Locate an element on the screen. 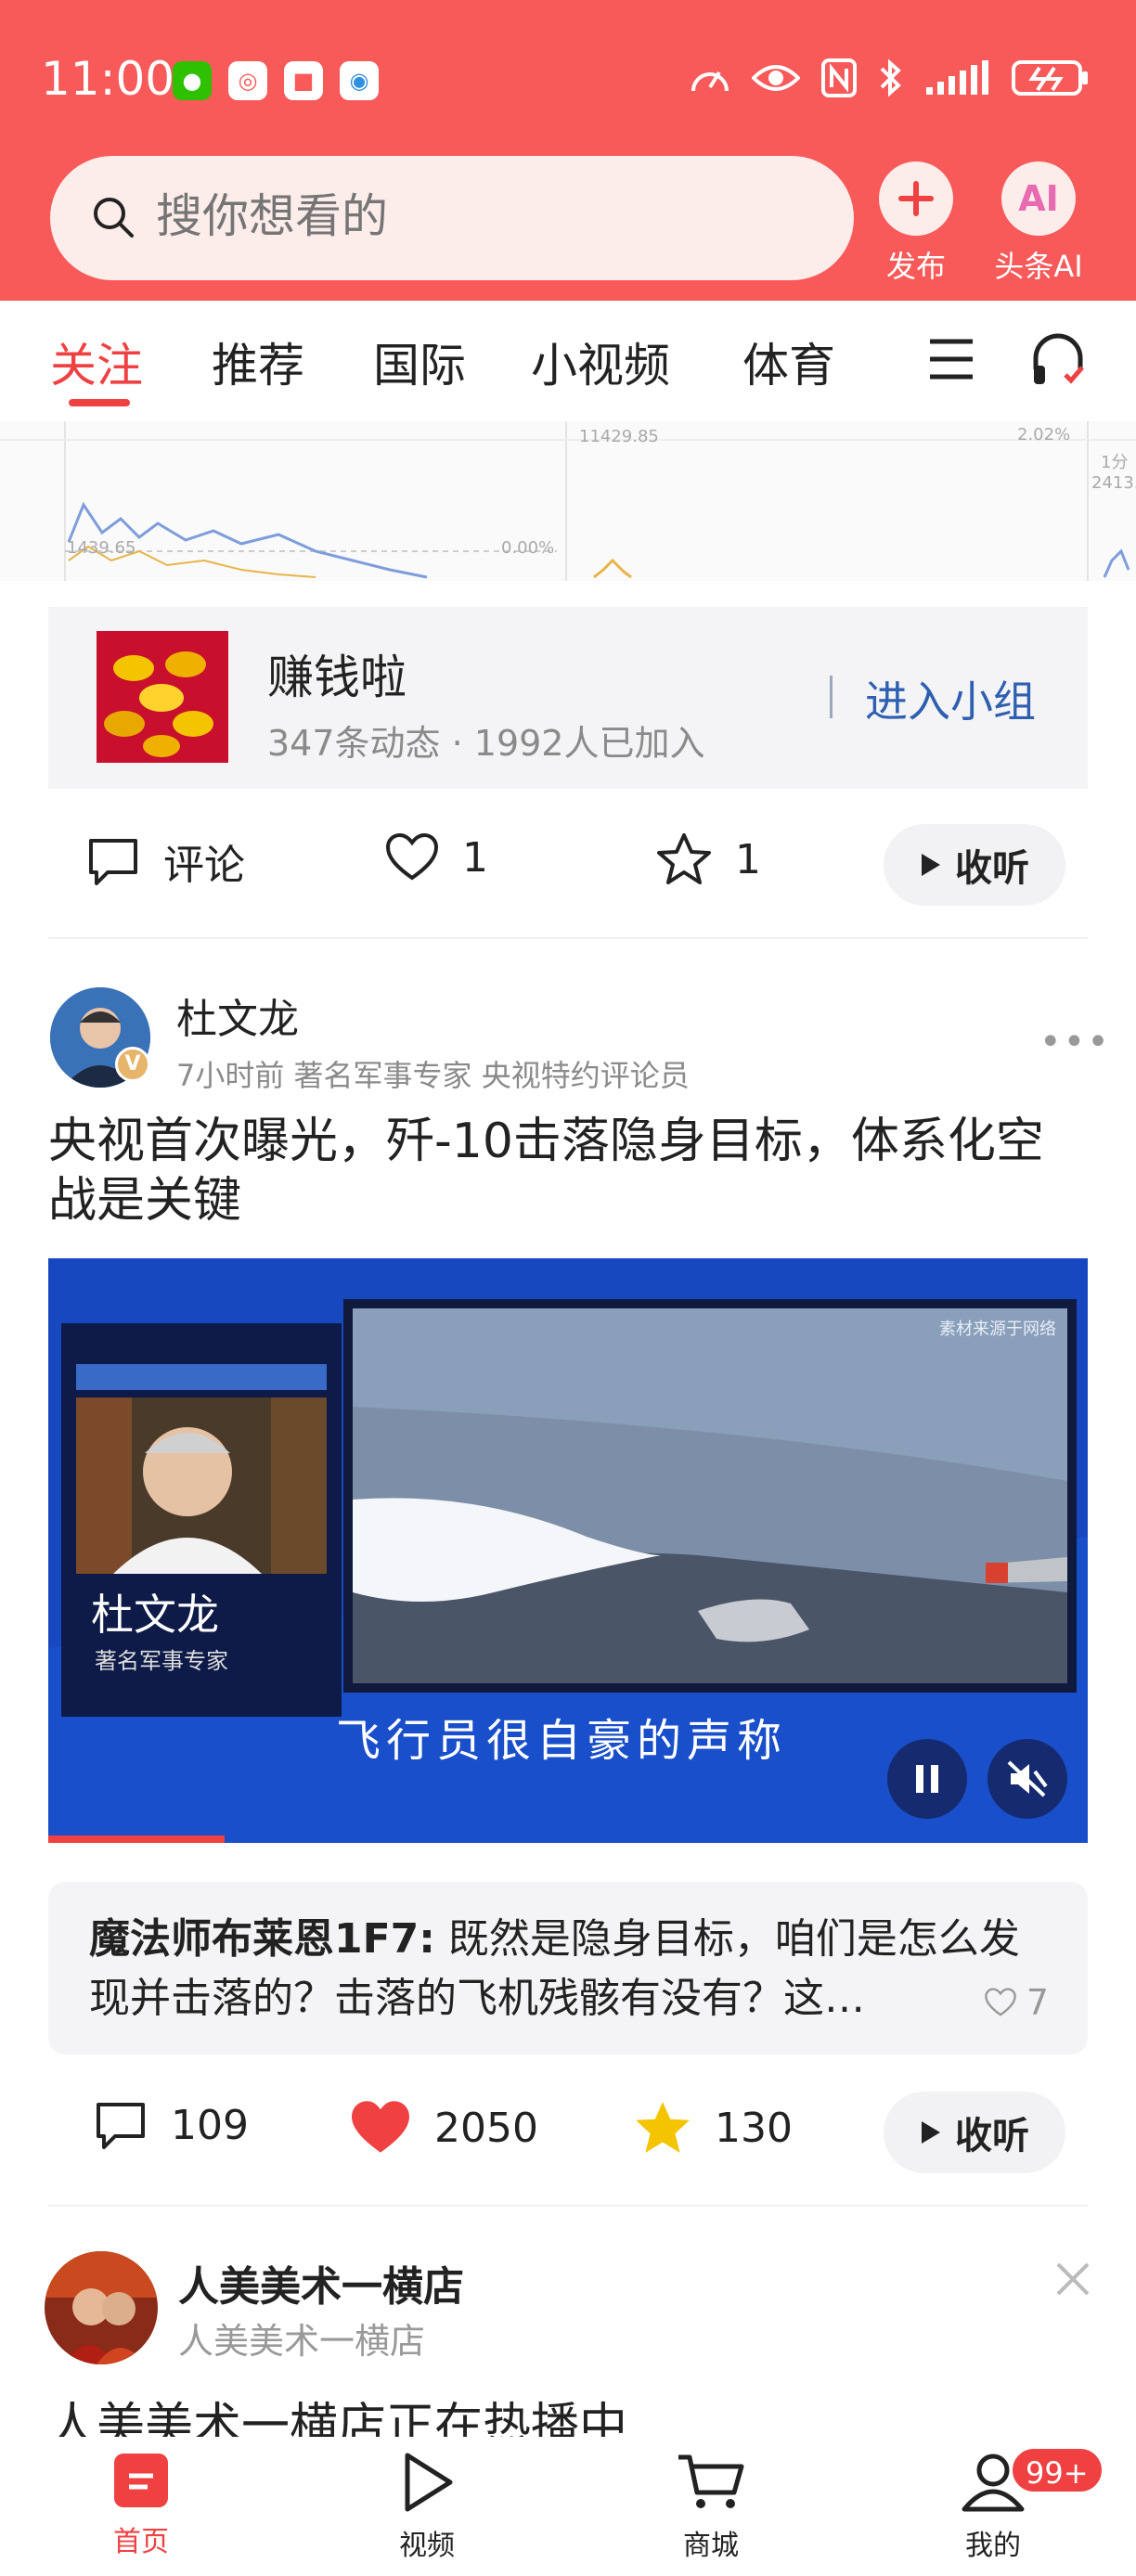 This screenshot has height=2576, width=1136. tab-recommended: 推荐 is located at coordinates (258, 361).